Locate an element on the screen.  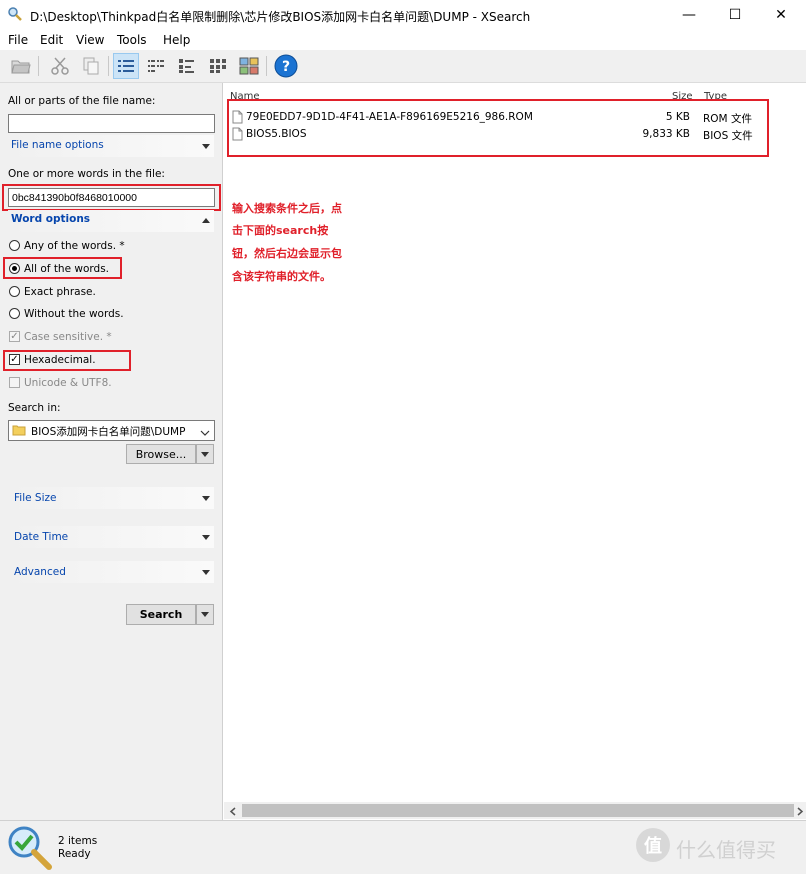
cut-icon is located at coordinates (60, 66).